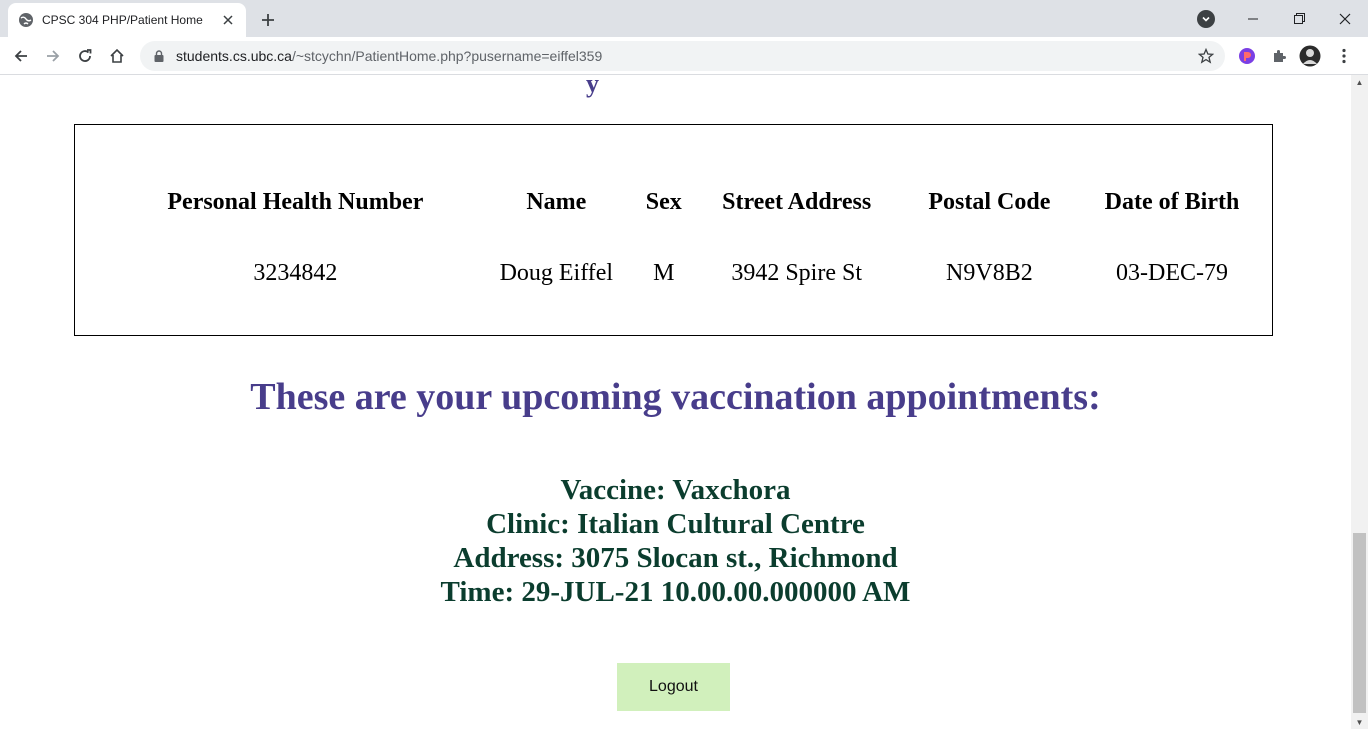 This screenshot has height=729, width=1368. I want to click on url-host: students.cs.ubc.ca, so click(234, 56).